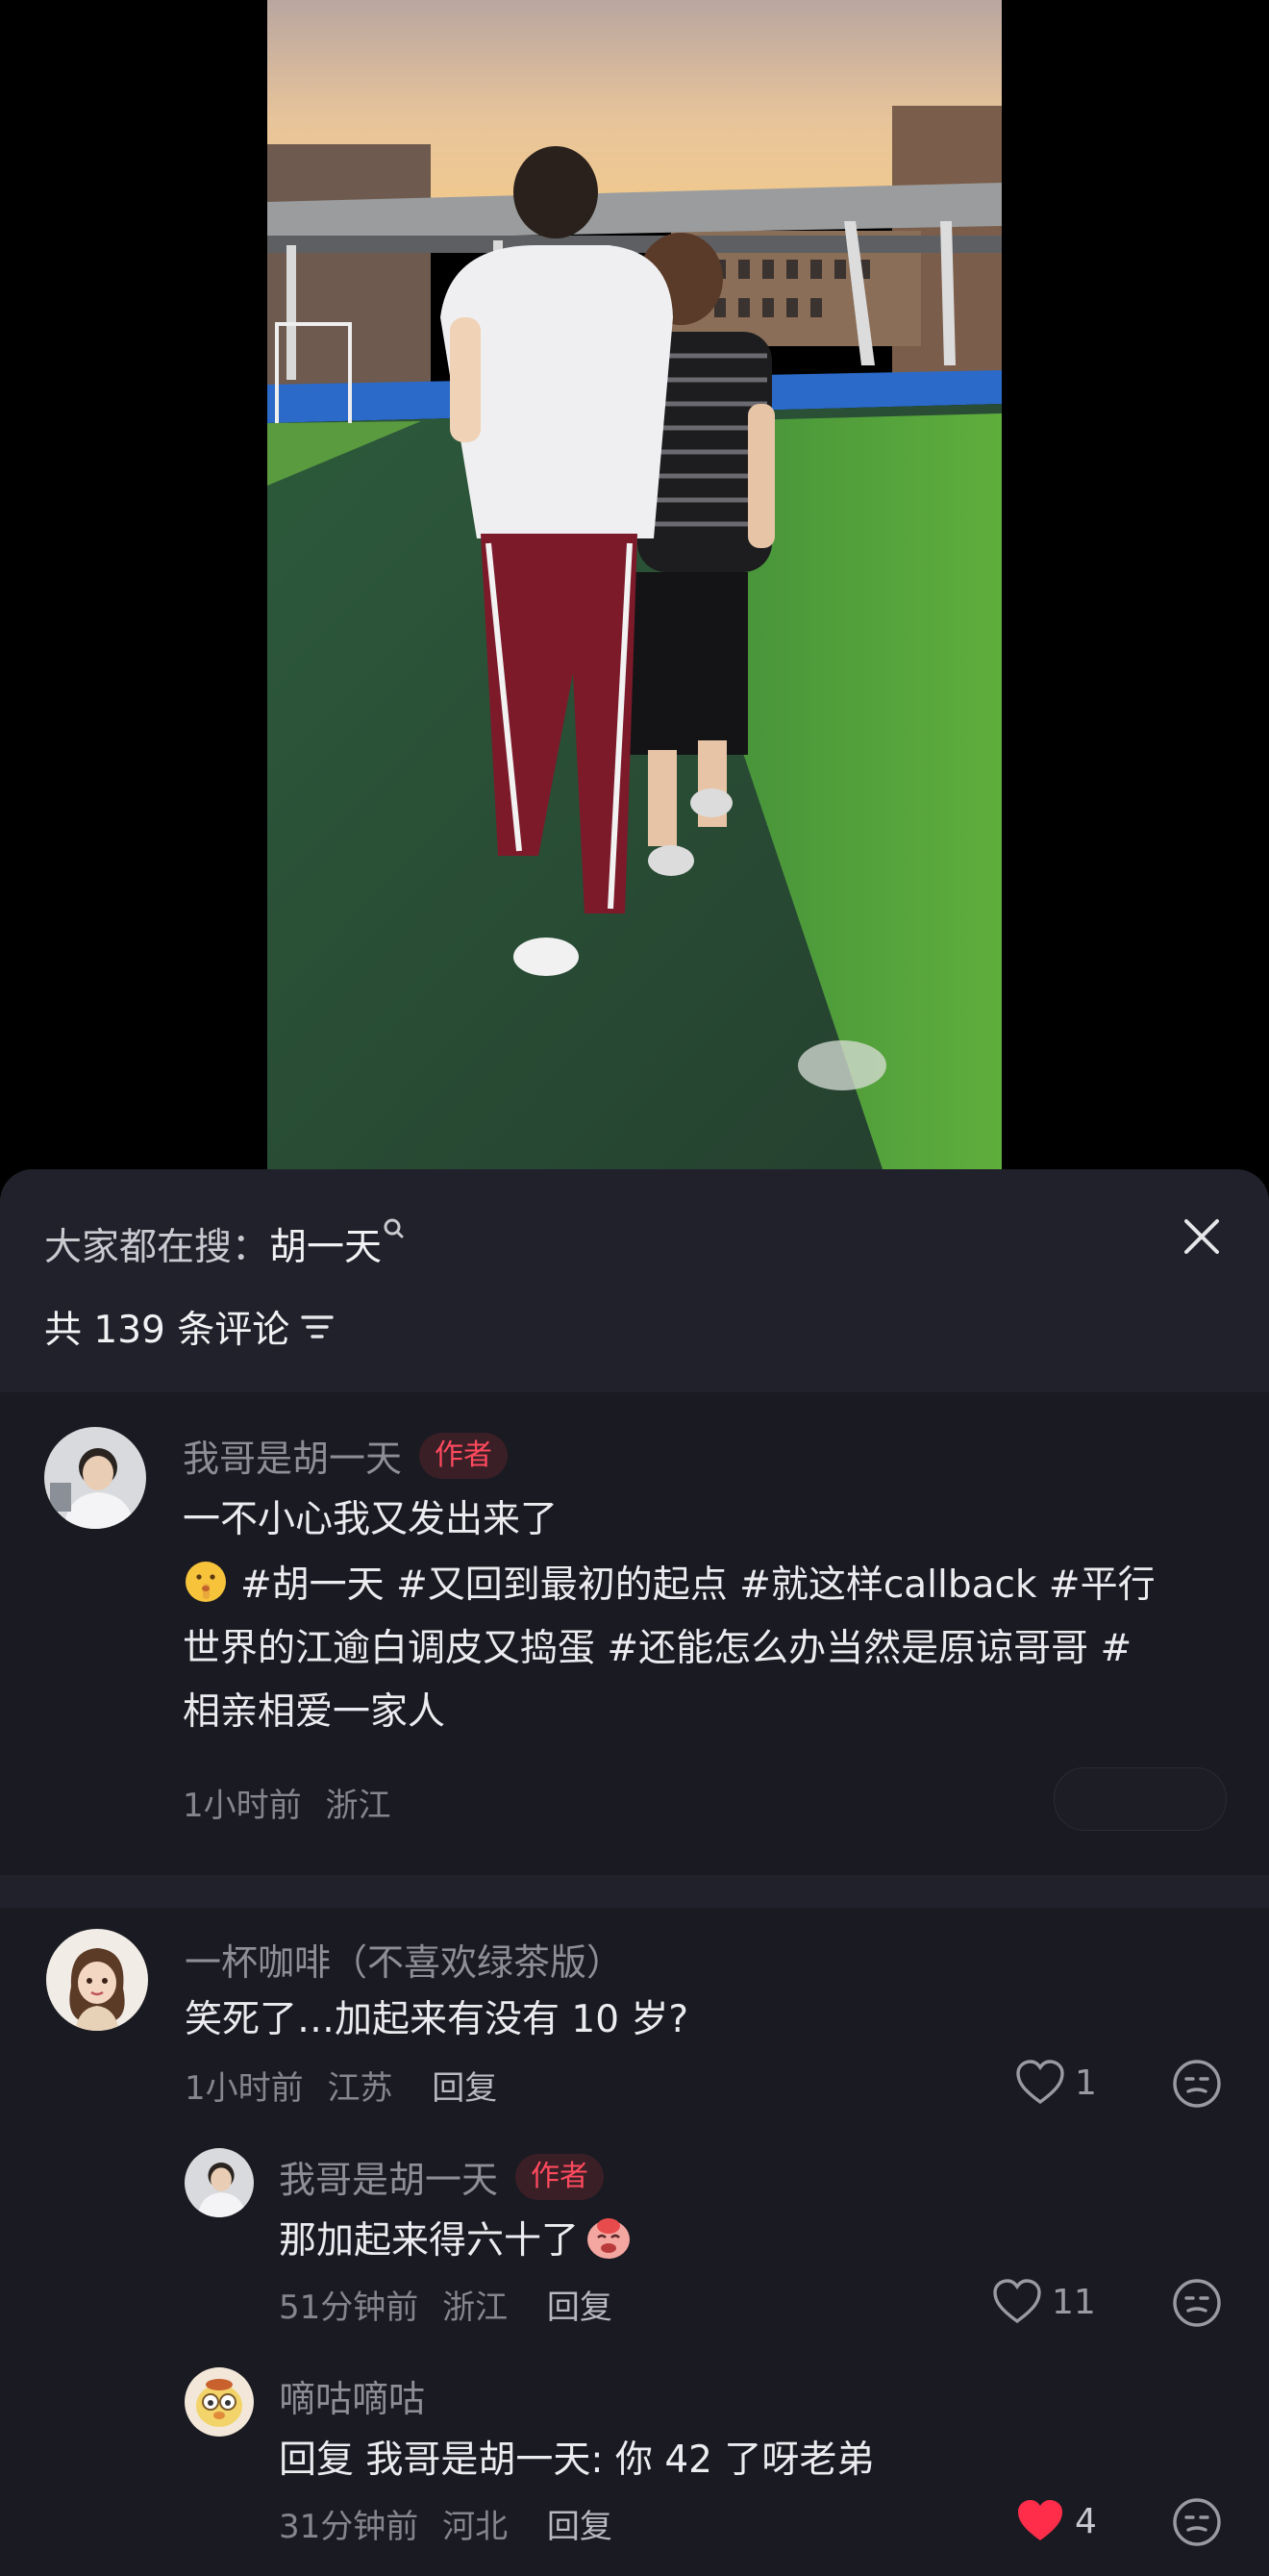  I want to click on caption-action-pill, so click(1140, 1799).